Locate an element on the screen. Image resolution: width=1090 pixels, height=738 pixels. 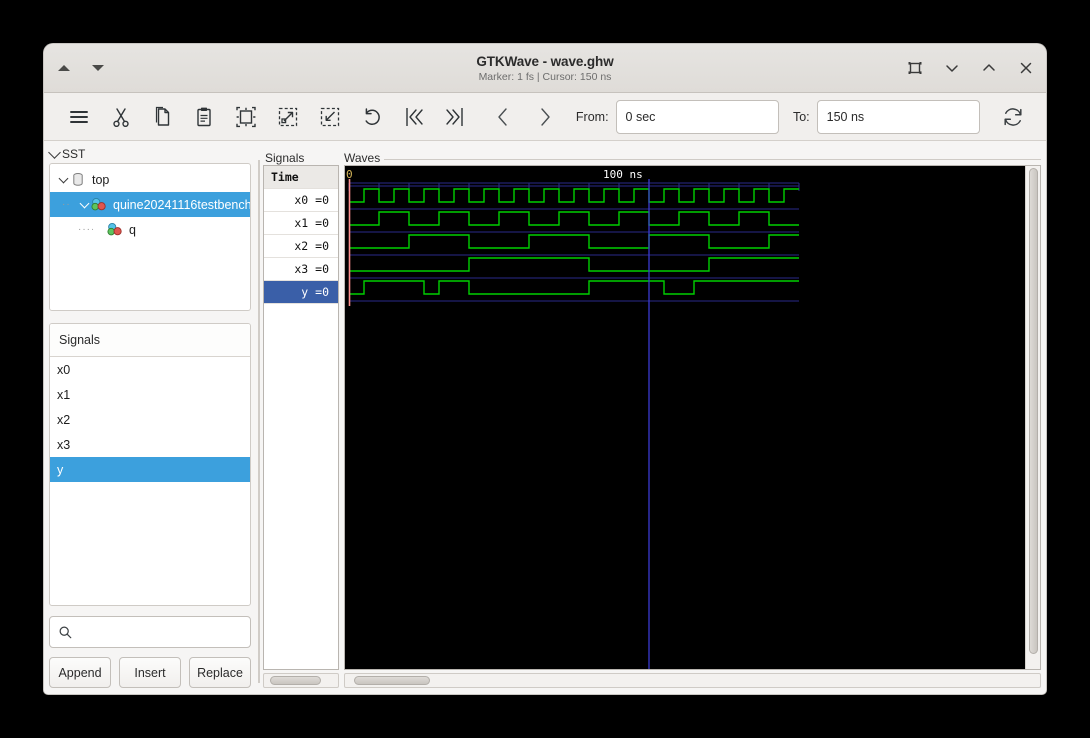
list-item: x0 is located at coordinates (150, 369).